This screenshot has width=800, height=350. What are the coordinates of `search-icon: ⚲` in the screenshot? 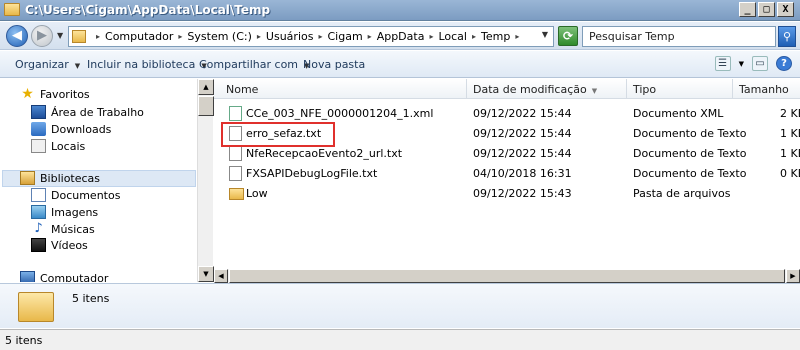 It's located at (787, 36).